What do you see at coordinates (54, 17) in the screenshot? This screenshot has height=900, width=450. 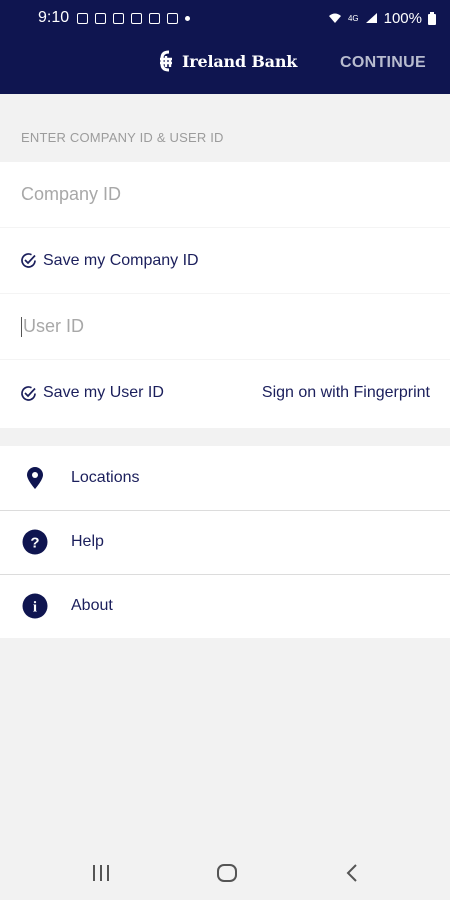 I see `status-time: 9:10` at bounding box center [54, 17].